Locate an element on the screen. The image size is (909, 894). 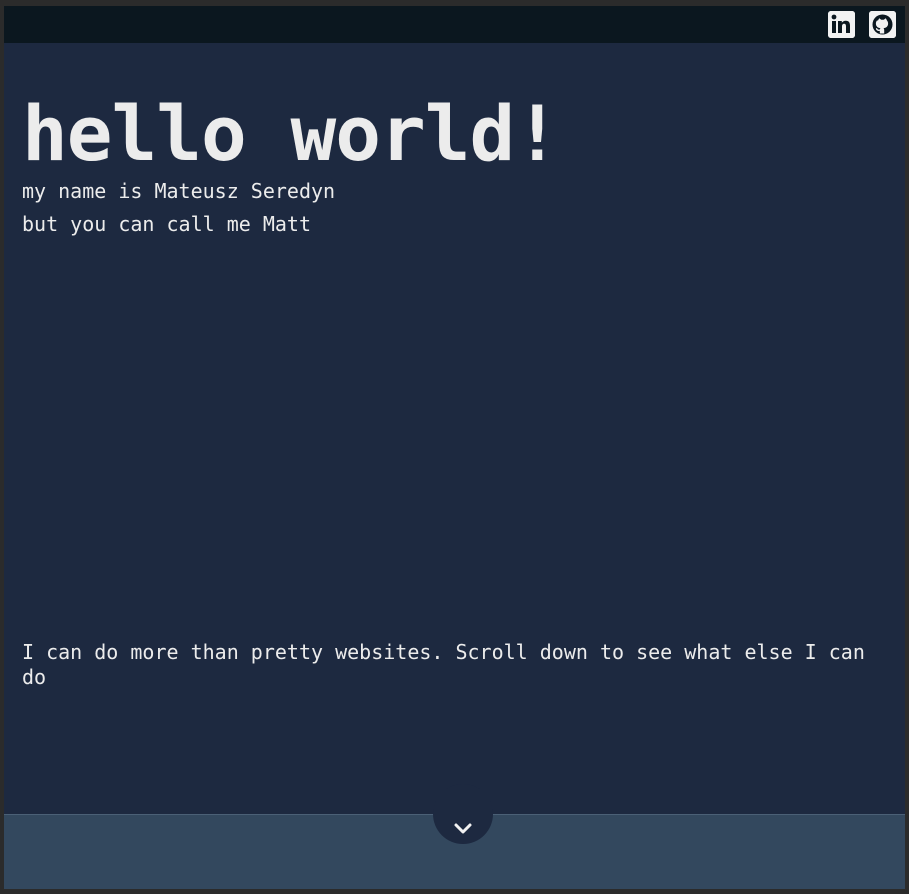
scroll-down-button is located at coordinates (463, 814).